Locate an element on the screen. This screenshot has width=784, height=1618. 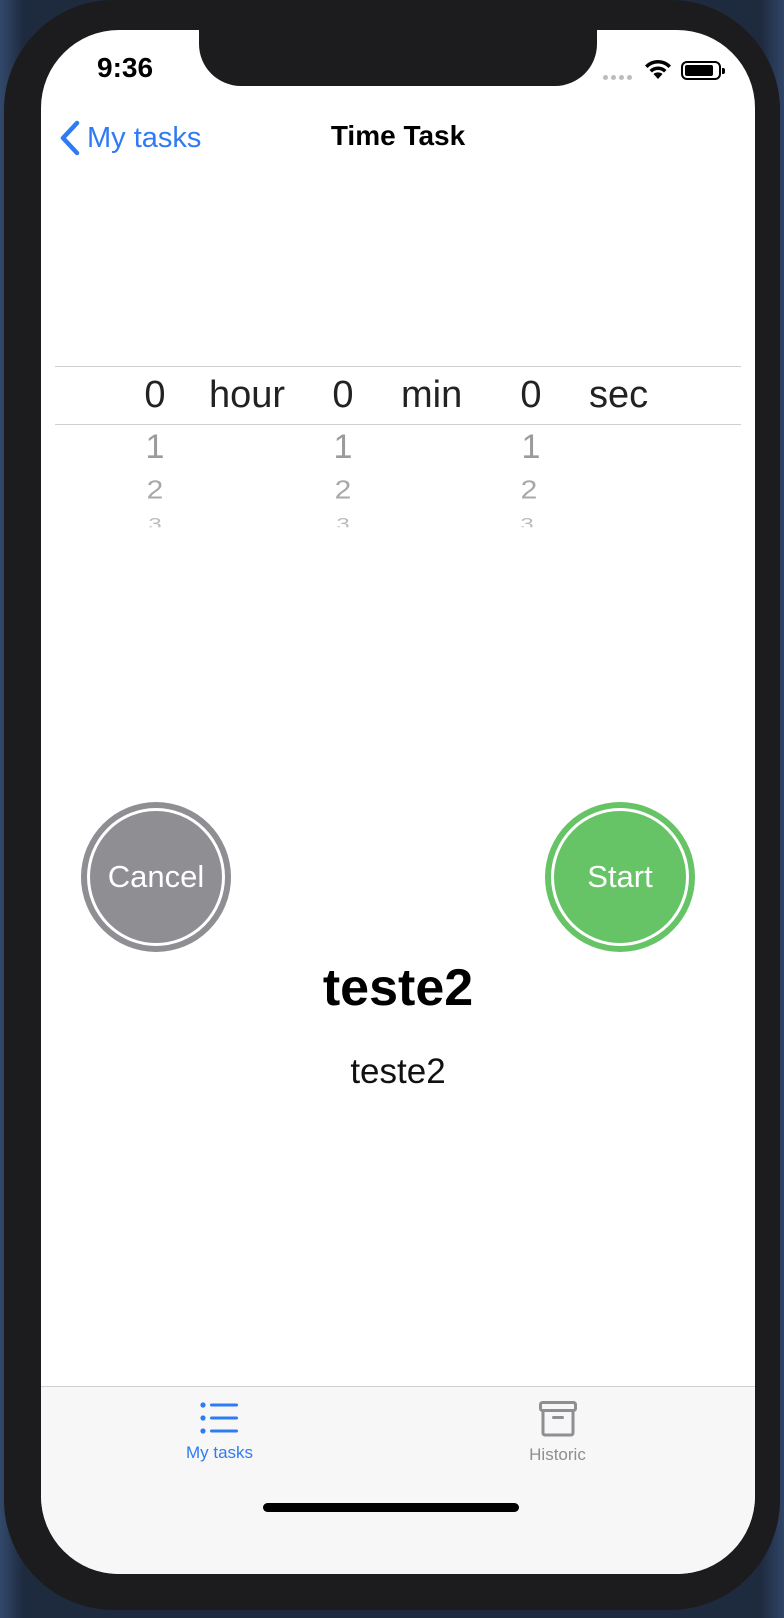
cellular-signal-icon is located at coordinates (617, 77).